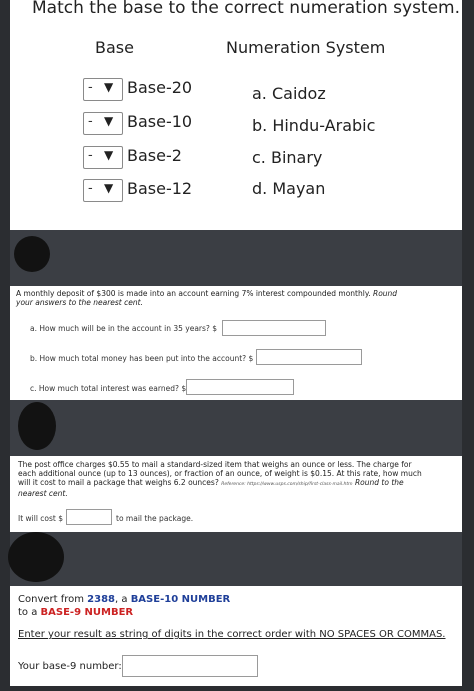 This screenshot has height=691, width=474. What do you see at coordinates (287, 157) in the screenshot?
I see `system-option: c. Binary` at bounding box center [287, 157].